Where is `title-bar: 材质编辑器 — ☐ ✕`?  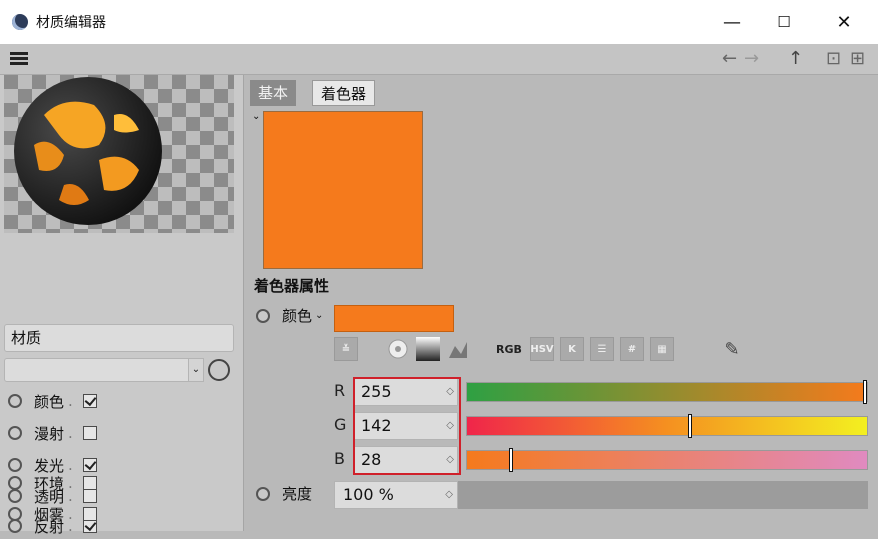
title-bar: 材质编辑器 — ☐ ✕ is located at coordinates (439, 22).